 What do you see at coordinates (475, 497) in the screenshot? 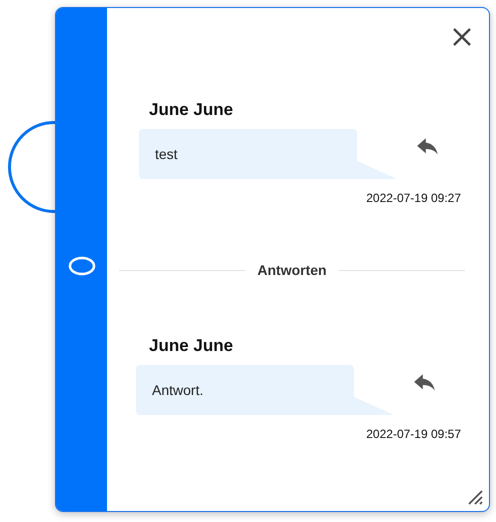
I see `resize-grip-icon` at bounding box center [475, 497].